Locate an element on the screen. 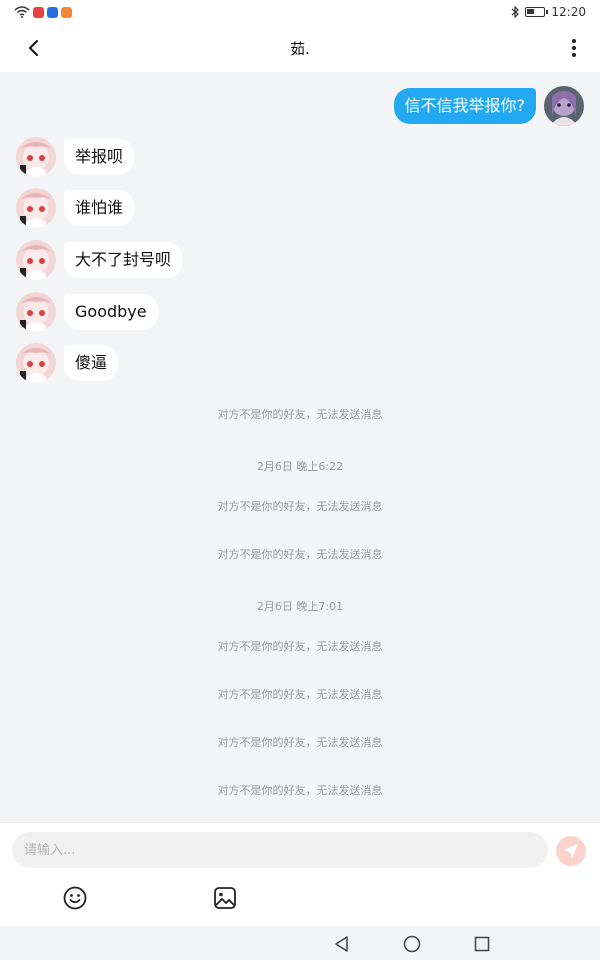 This screenshot has height=960, width=600. status-right-icons: 12:20 is located at coordinates (548, 12).